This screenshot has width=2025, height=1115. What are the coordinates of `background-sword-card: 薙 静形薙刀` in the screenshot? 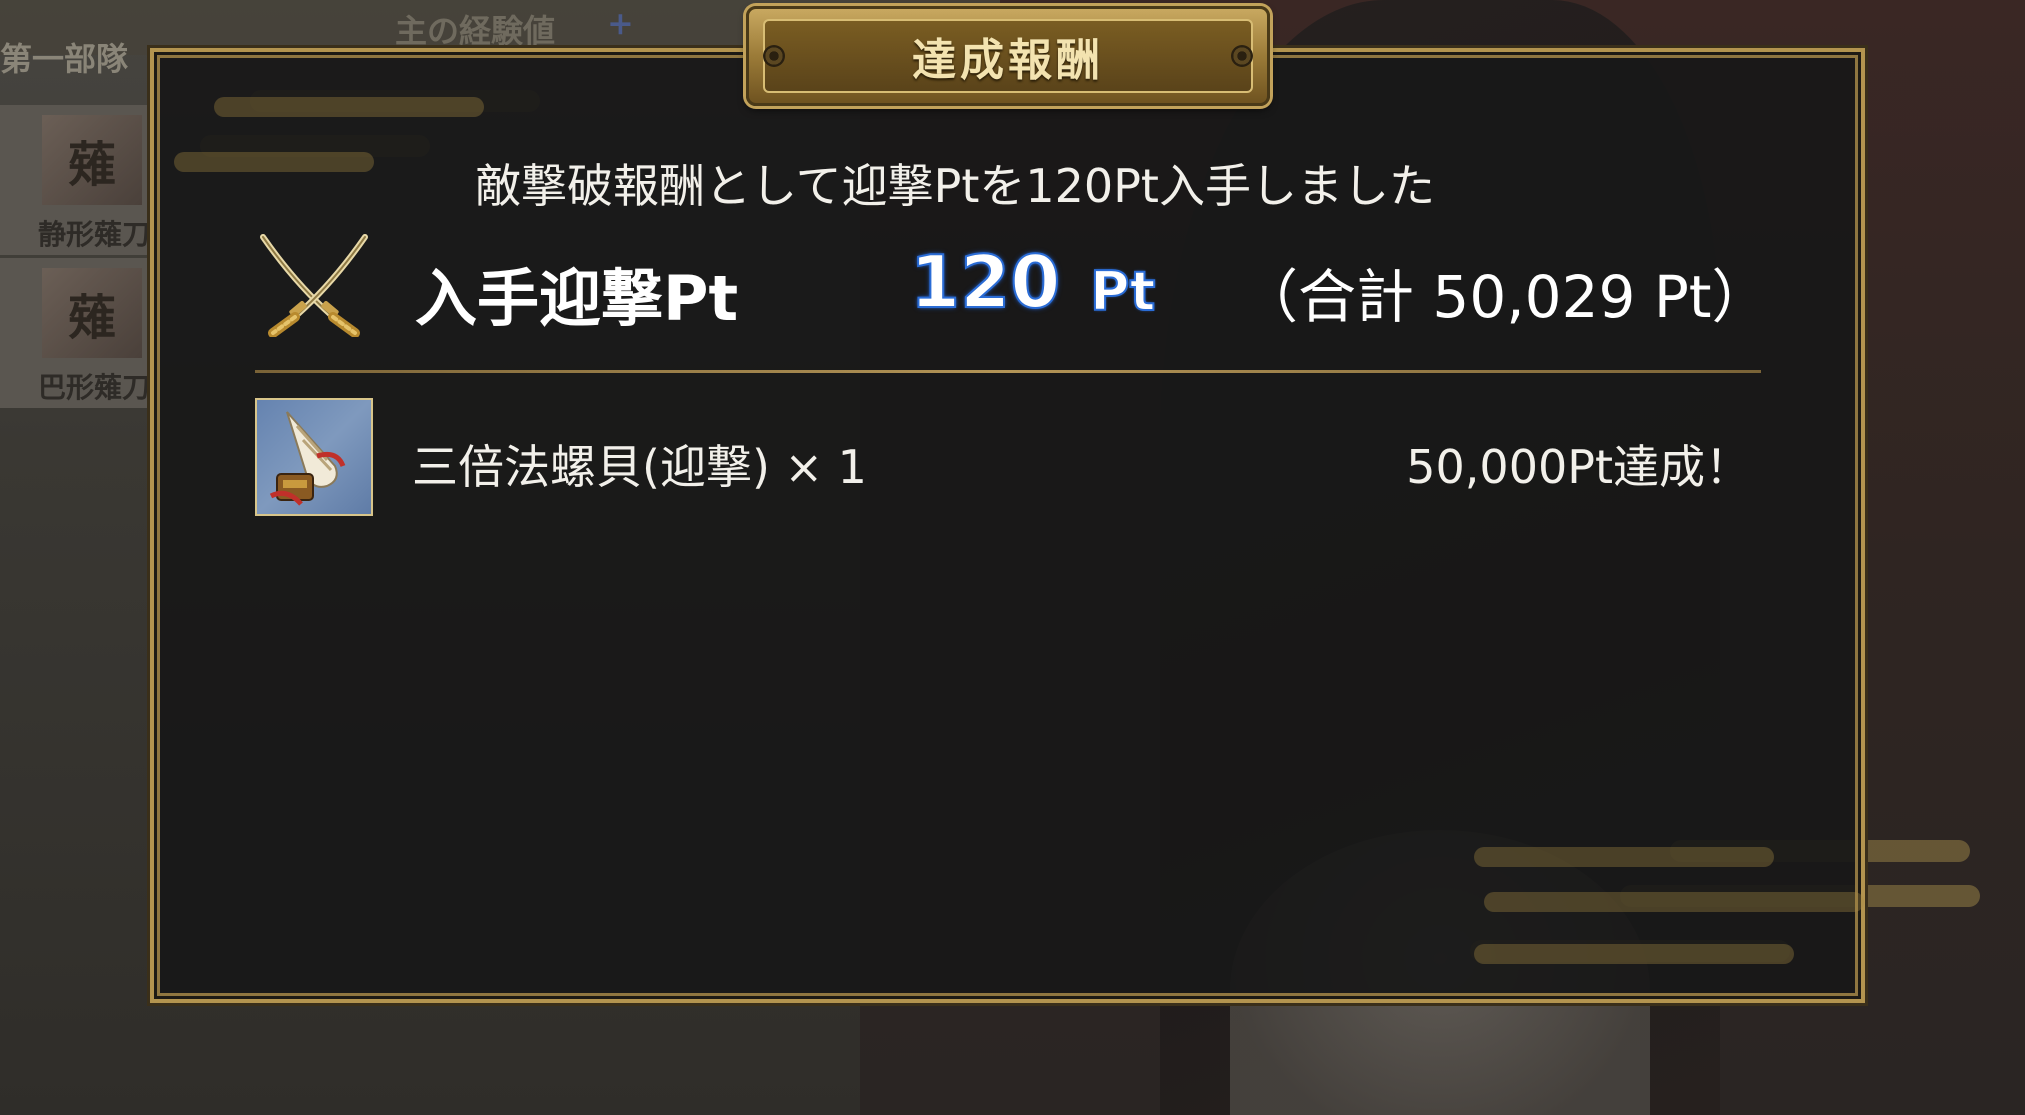 It's located at (75, 180).